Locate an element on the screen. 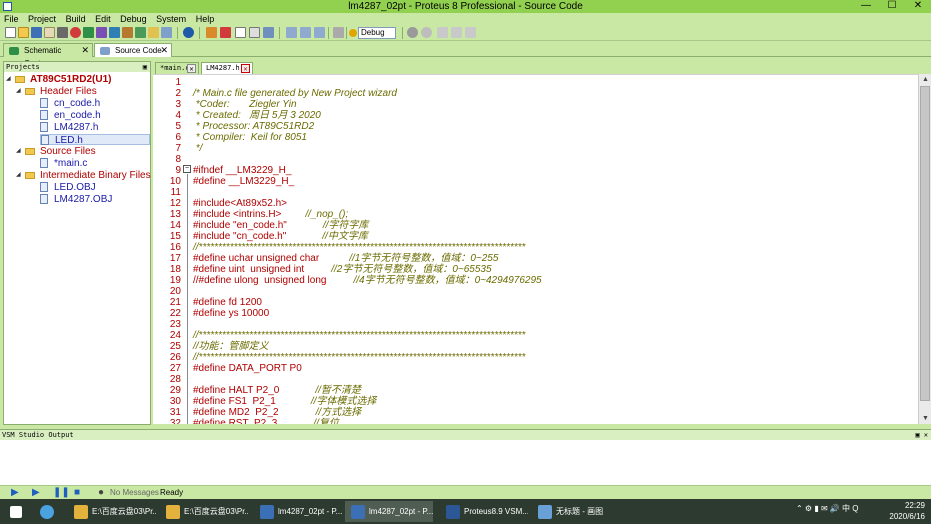 This screenshot has width=931, height=524. pin-icon: ▣ is located at coordinates (145, 67).